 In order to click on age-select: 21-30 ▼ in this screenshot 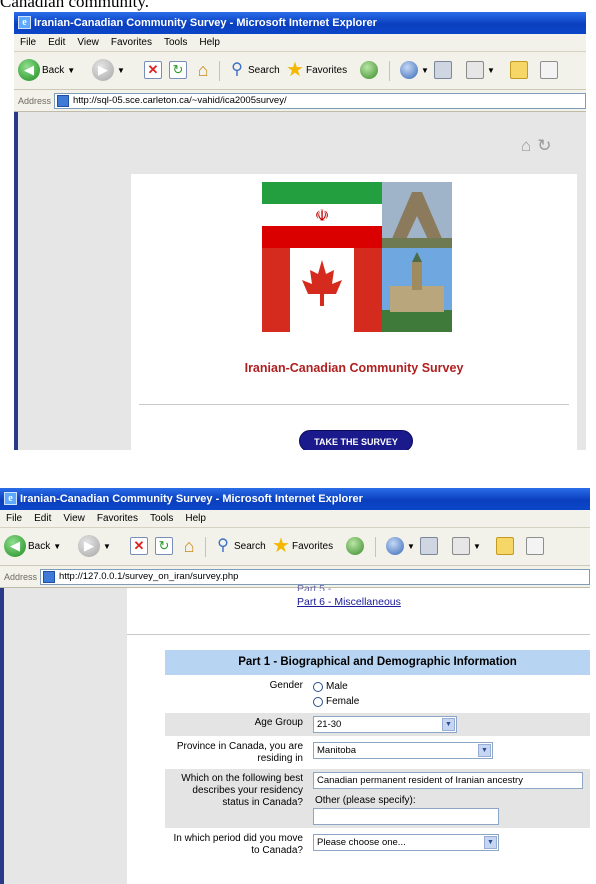, I will do `click(385, 724)`.